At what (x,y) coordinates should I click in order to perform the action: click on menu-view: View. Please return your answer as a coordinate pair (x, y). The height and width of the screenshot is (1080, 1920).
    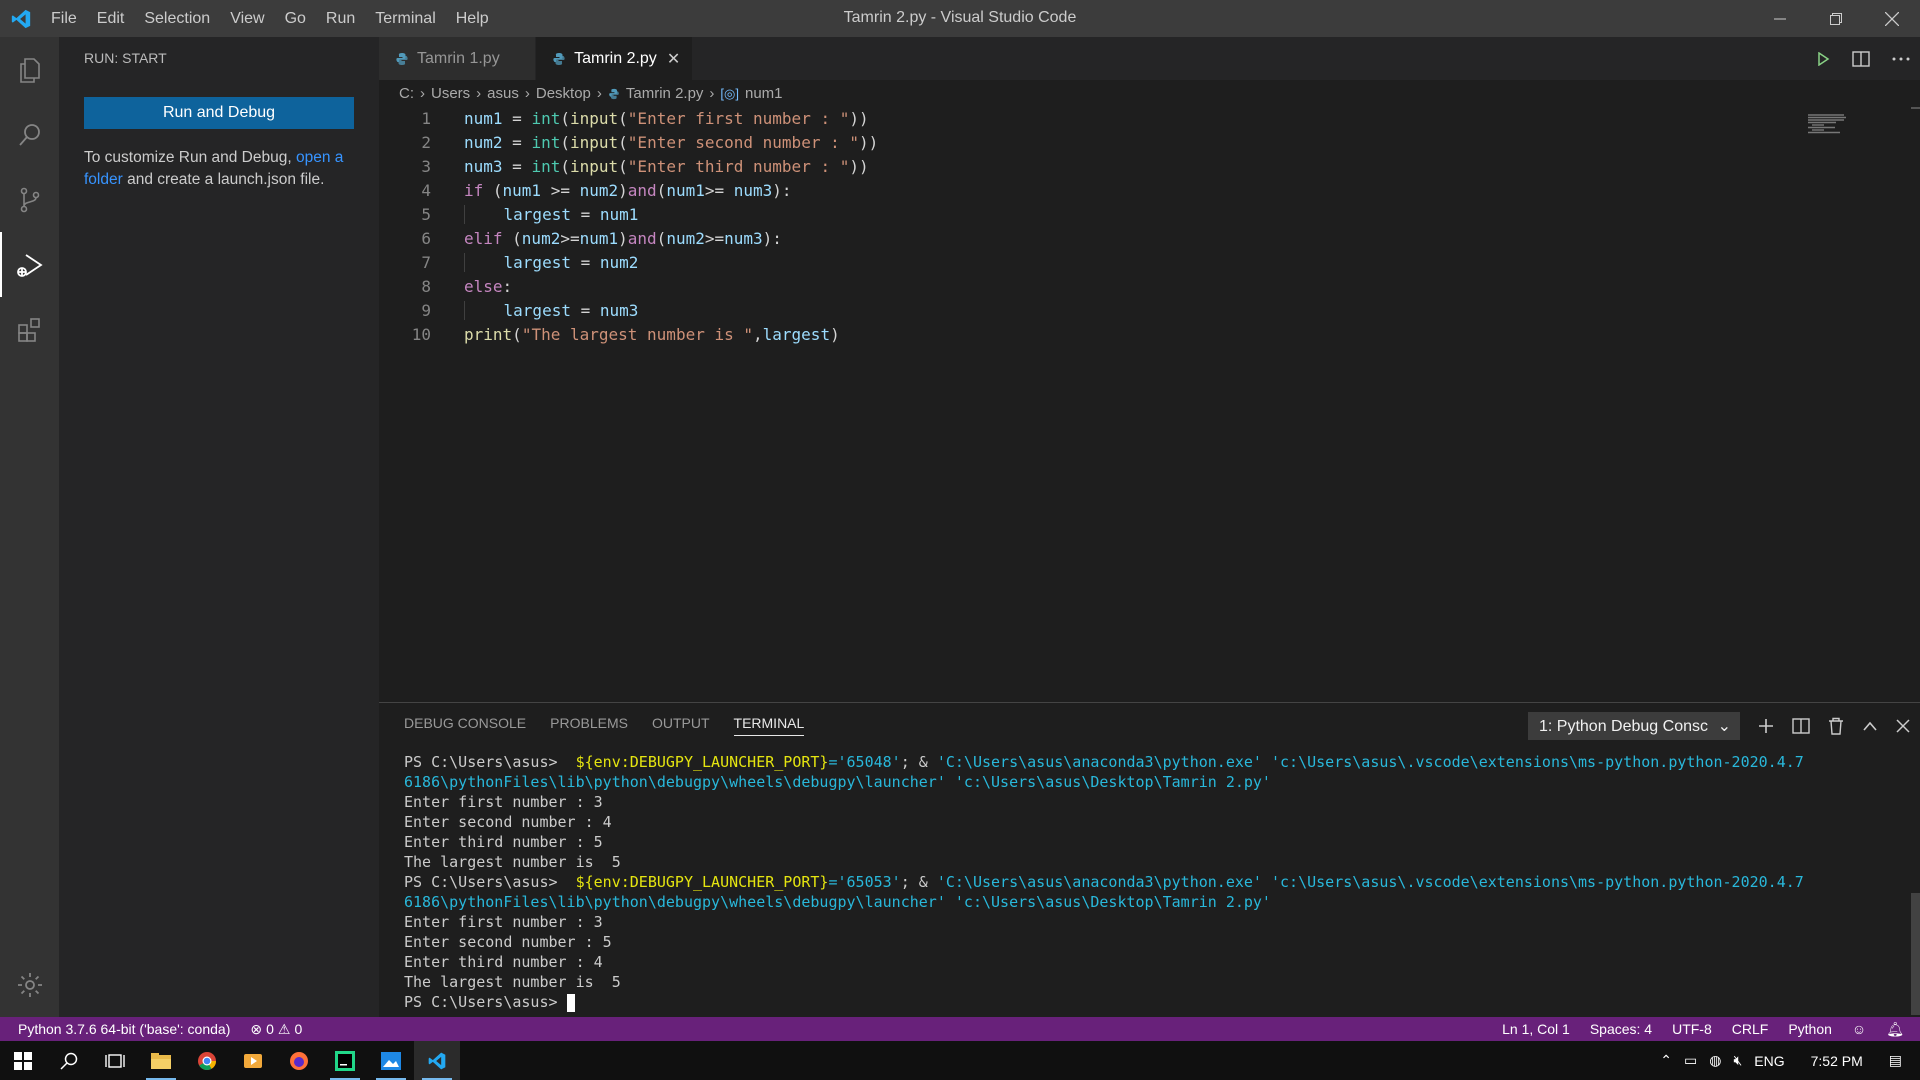
    Looking at the image, I should click on (247, 18).